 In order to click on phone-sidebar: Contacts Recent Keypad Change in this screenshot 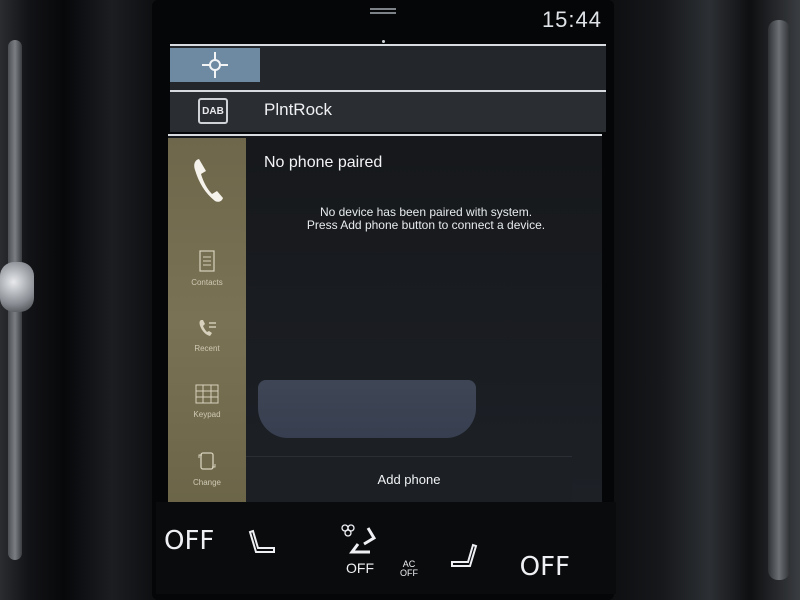, I will do `click(207, 320)`.